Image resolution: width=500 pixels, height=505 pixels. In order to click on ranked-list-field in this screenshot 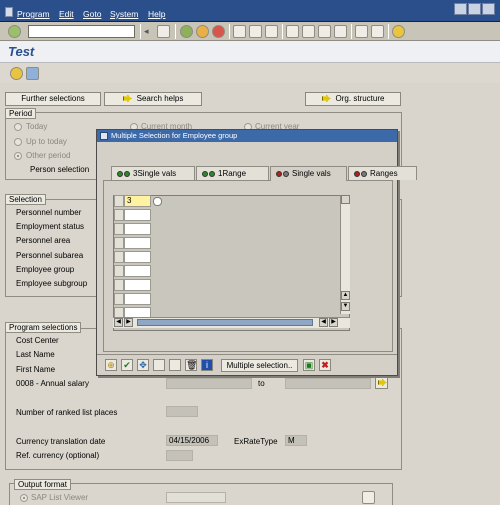, I will do `click(182, 411)`.